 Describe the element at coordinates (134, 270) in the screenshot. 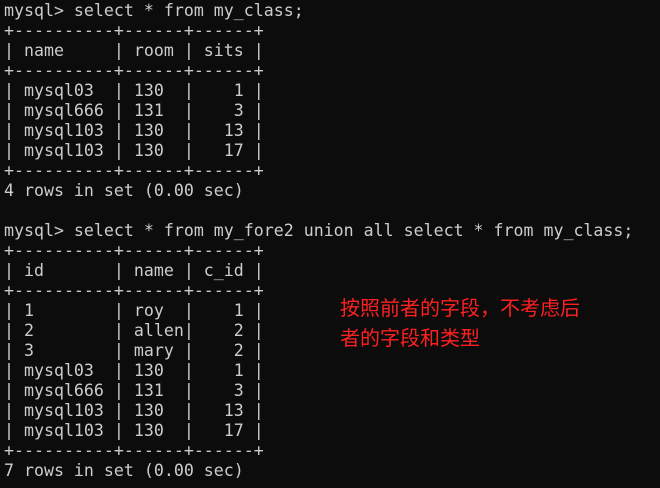

I see `terminal-line: | id | name | c_id |` at that location.